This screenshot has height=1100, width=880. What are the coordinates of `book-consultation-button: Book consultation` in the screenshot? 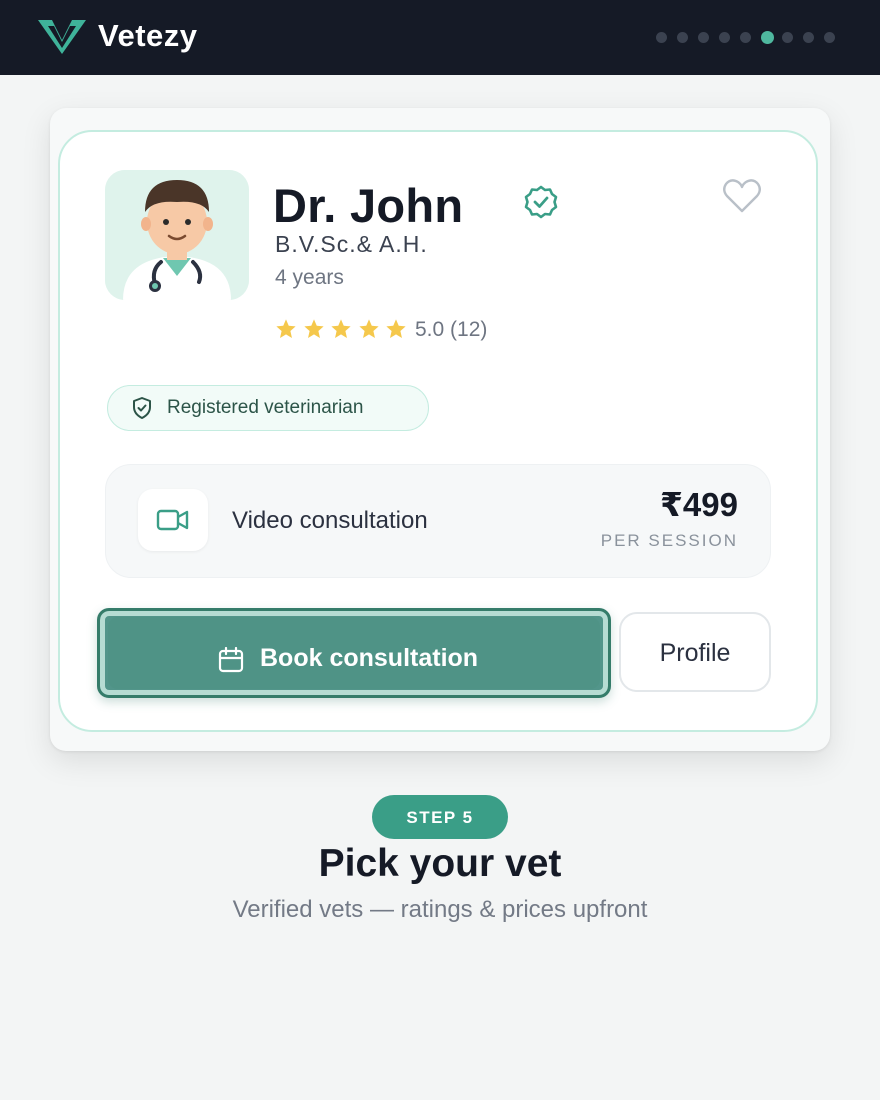 It's located at (354, 653).